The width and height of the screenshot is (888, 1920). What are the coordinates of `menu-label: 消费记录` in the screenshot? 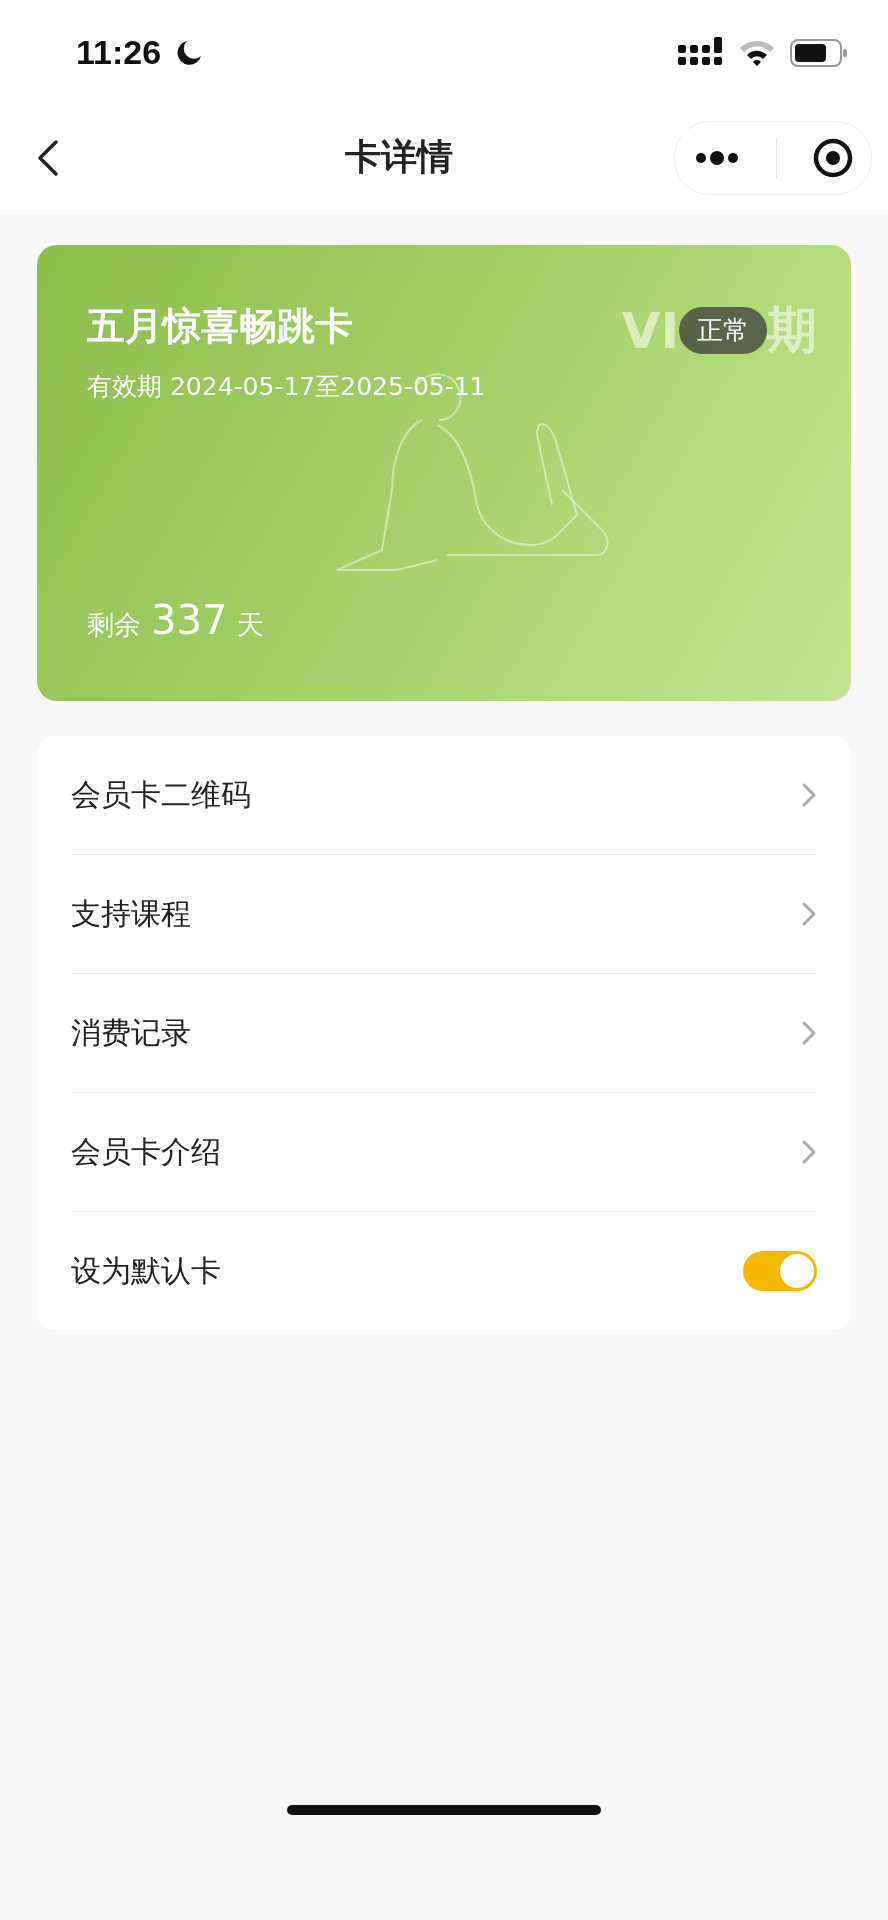 It's located at (131, 1032).